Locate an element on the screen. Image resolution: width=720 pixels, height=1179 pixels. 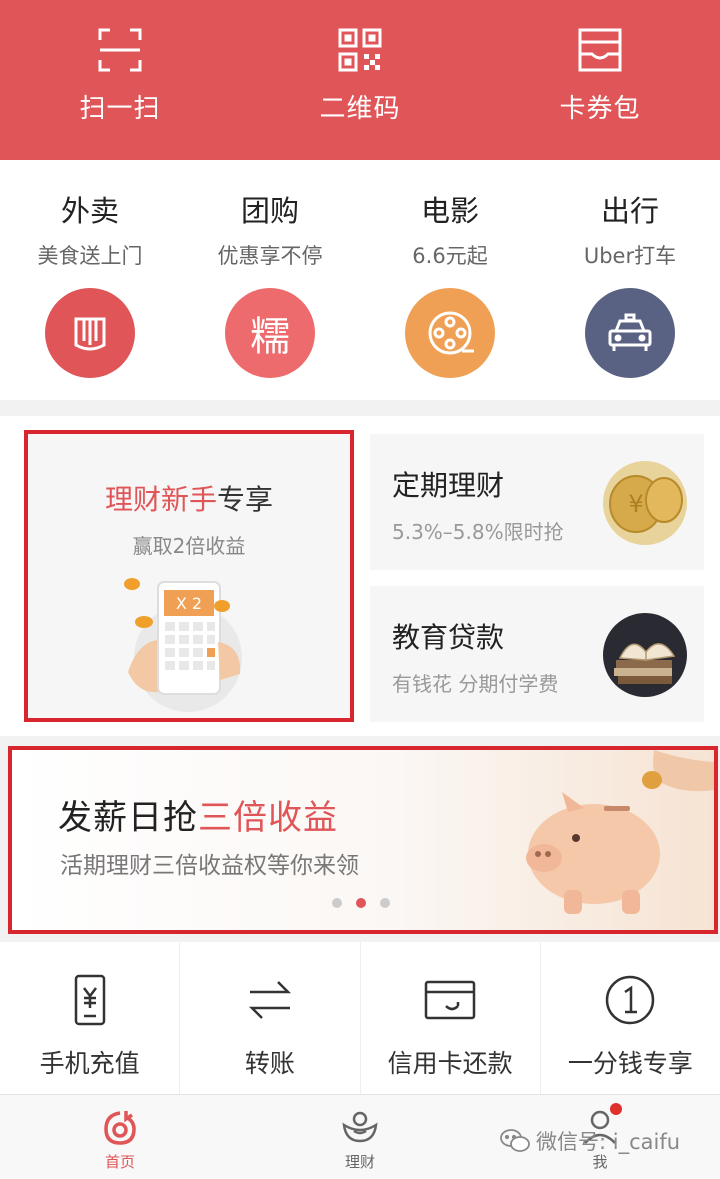
scan-label: 扫一扫 is located at coordinates (120, 109).